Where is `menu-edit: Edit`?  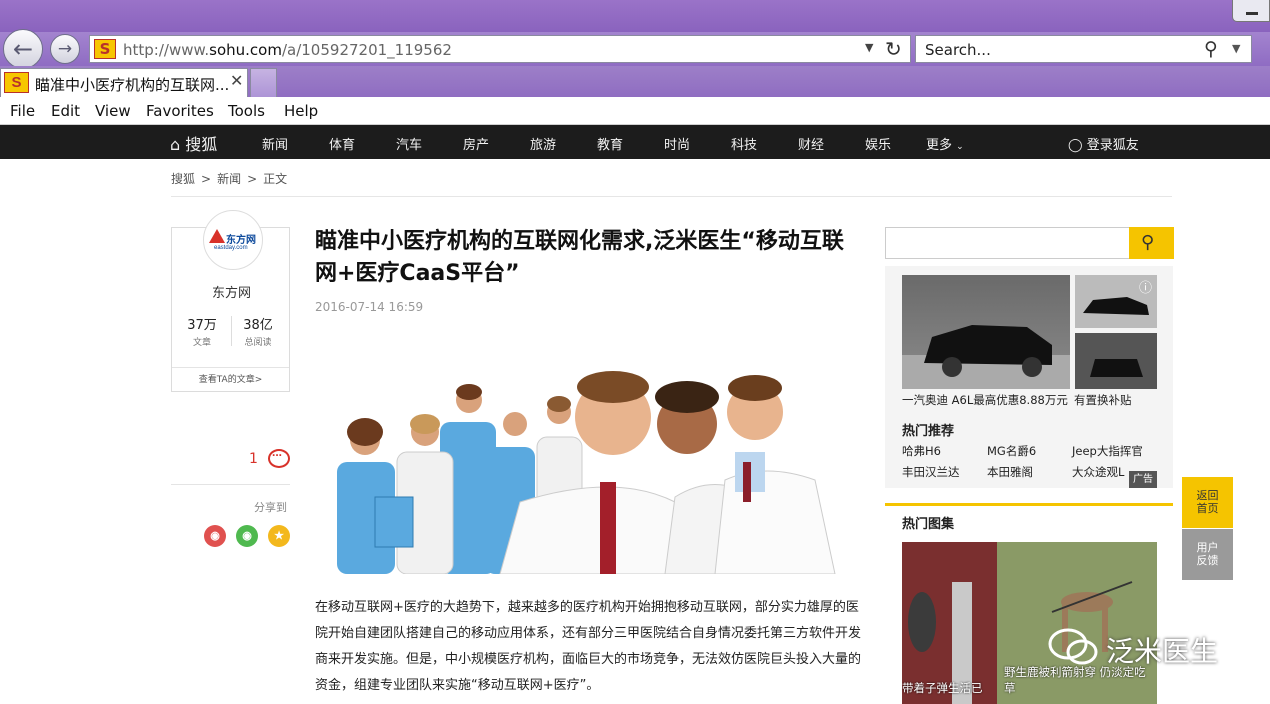
menu-edit: Edit is located at coordinates (65, 111).